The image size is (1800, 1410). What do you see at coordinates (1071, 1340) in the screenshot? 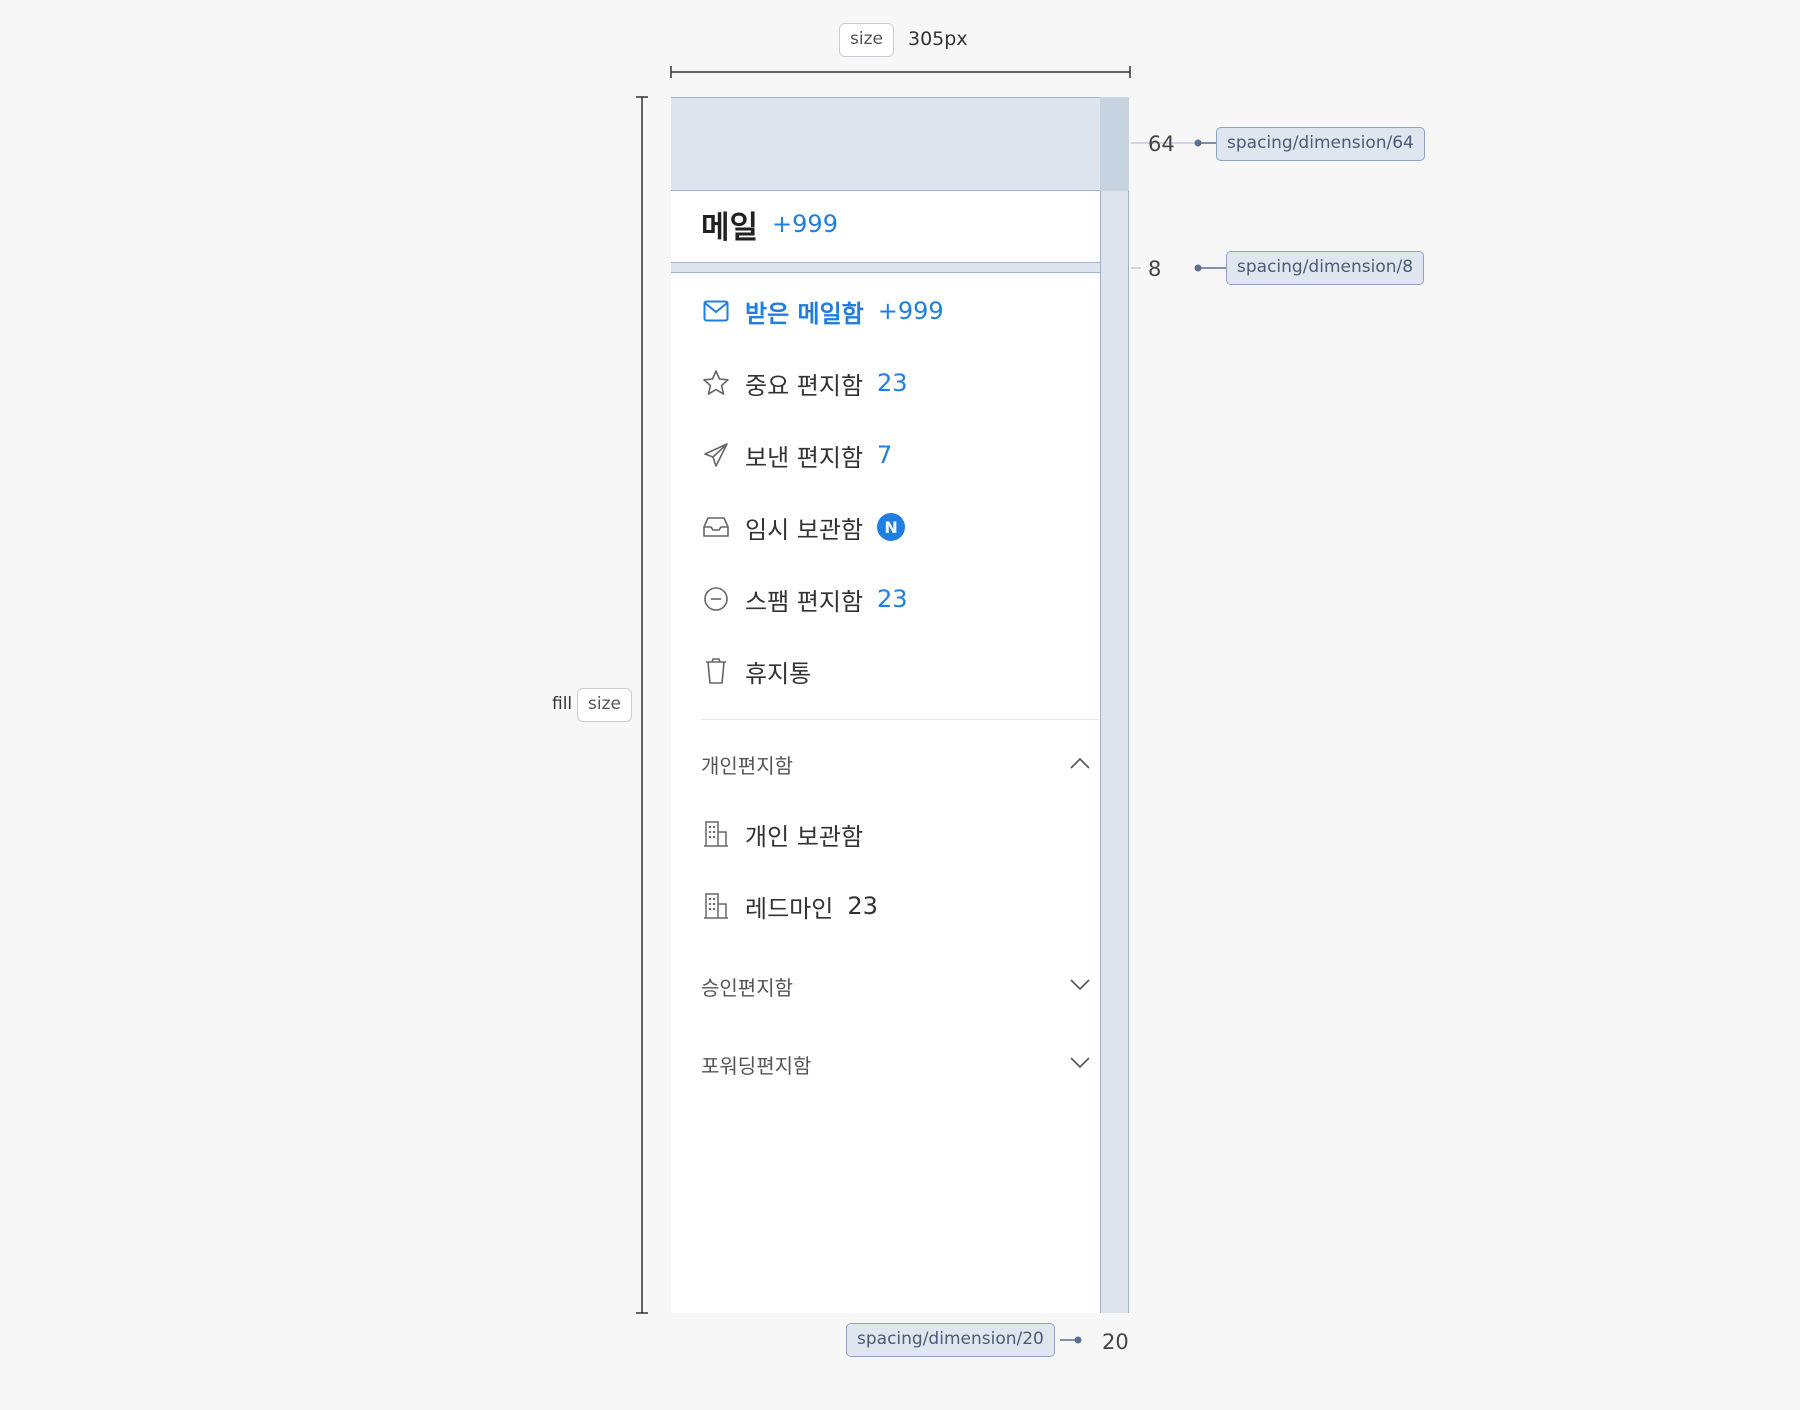
I see `right-padding-callout-line` at bounding box center [1071, 1340].